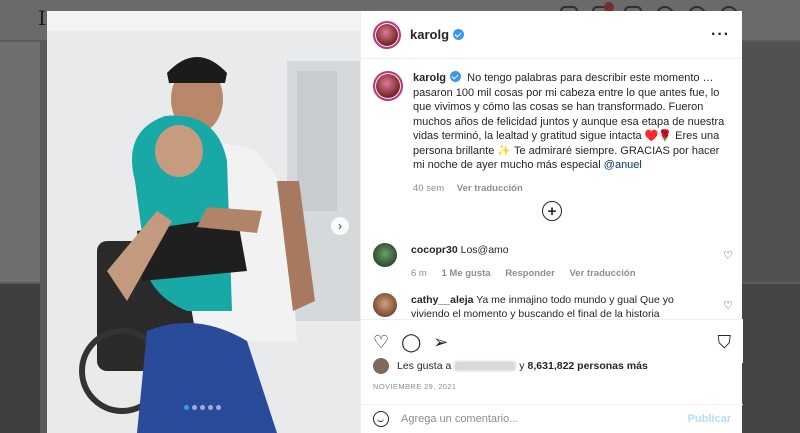  What do you see at coordinates (484, 250) in the screenshot?
I see `comment-body: Los@amo` at bounding box center [484, 250].